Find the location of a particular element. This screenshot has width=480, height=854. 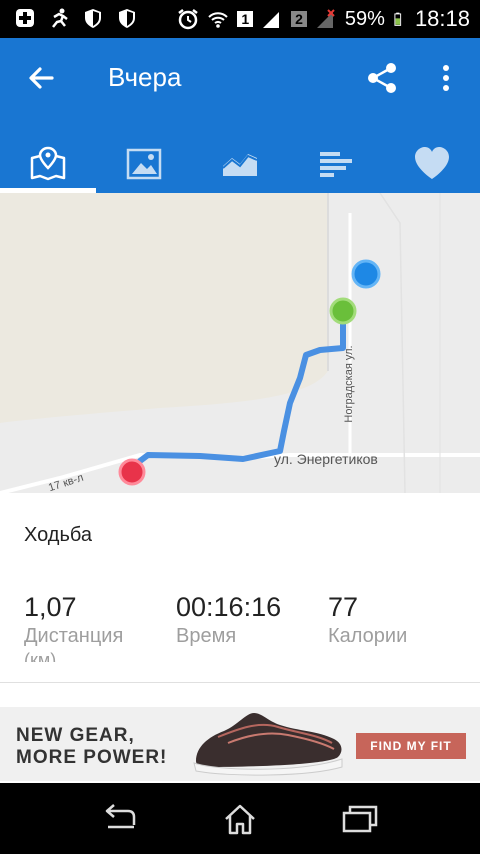

sneaker-image is located at coordinates (268, 744).